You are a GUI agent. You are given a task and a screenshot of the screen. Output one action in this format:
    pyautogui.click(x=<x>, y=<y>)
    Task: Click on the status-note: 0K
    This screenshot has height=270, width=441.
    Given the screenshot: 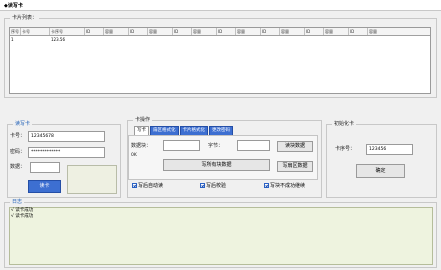 What is the action you would take?
    pyautogui.click(x=134, y=155)
    